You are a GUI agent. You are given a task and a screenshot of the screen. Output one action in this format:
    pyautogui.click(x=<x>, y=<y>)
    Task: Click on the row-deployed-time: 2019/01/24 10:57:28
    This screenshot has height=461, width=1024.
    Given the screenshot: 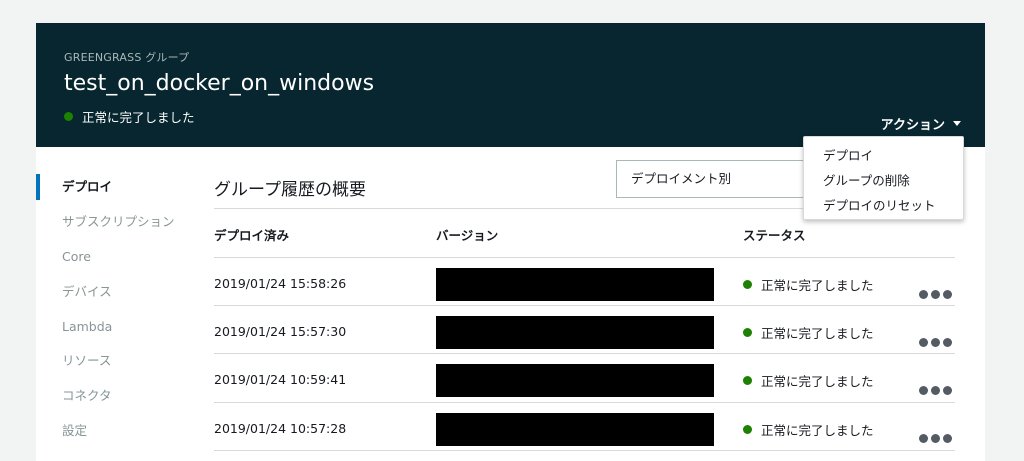 What is the action you would take?
    pyautogui.click(x=280, y=428)
    